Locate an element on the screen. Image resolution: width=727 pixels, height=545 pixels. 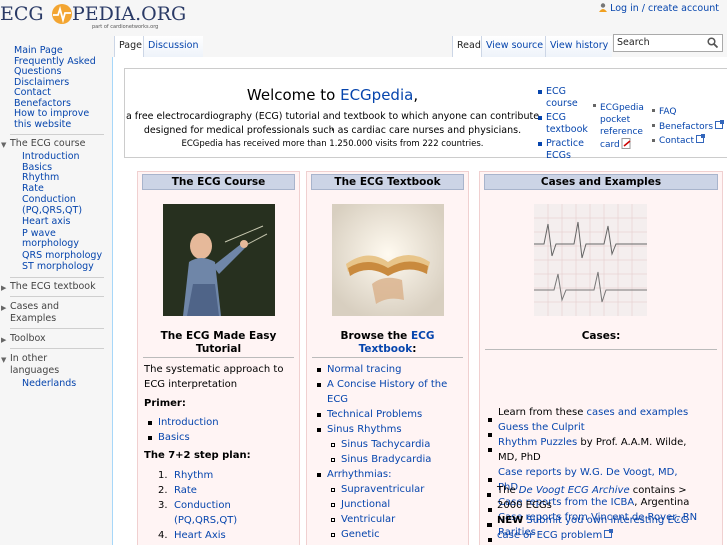
textbook-title-2: Textbook: is located at coordinates (387, 349).